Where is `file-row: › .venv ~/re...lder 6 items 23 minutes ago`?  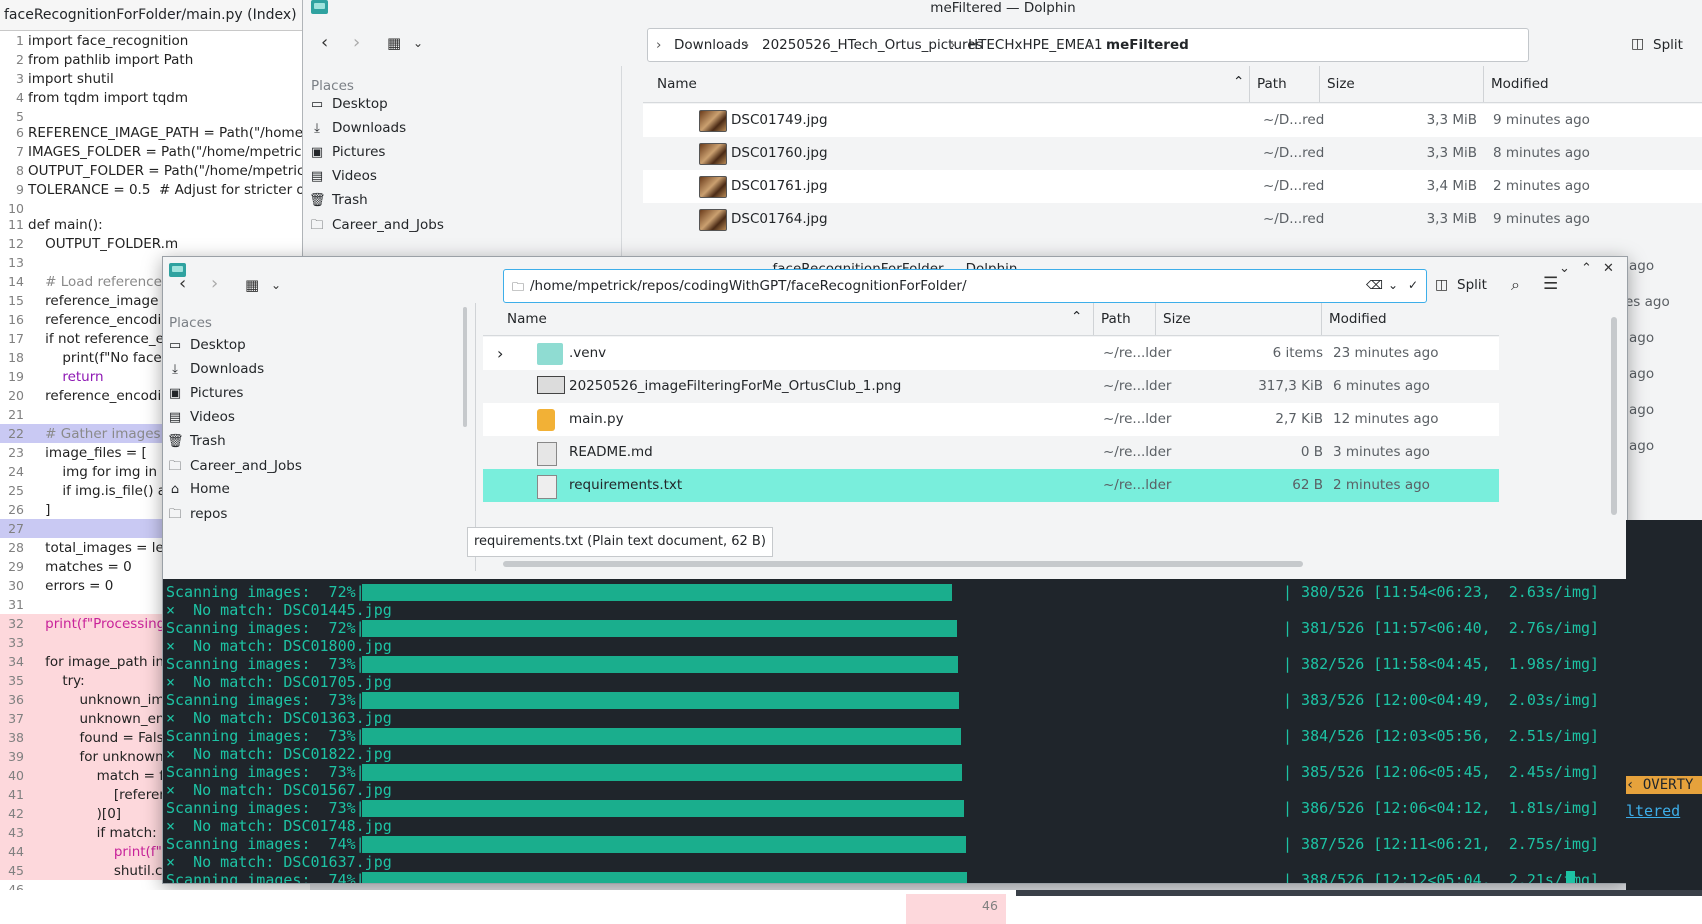
file-row: › .venv ~/re...lder 6 items 23 minutes ago is located at coordinates (991, 353).